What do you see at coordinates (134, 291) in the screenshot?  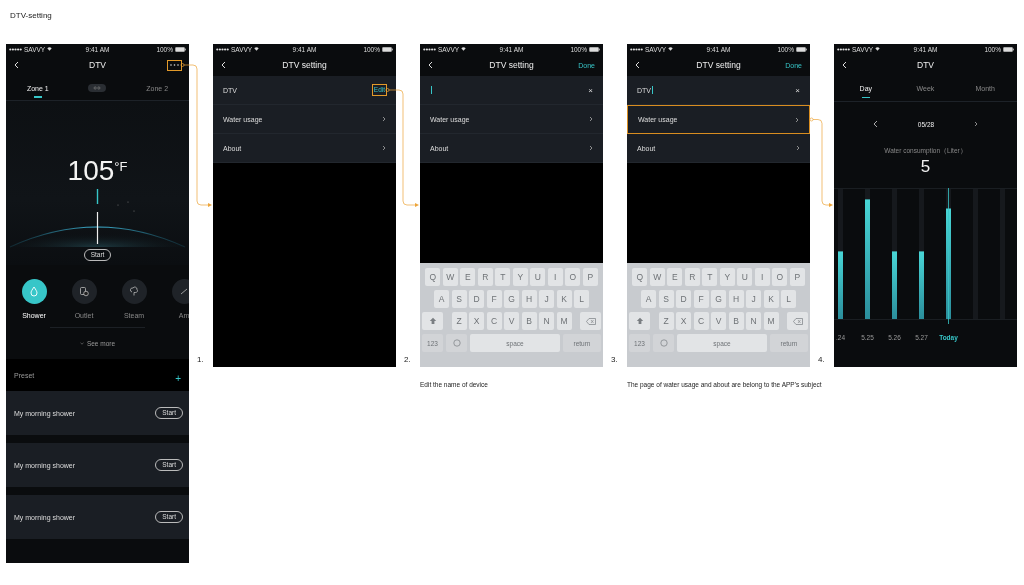 I see `steam-icon` at bounding box center [134, 291].